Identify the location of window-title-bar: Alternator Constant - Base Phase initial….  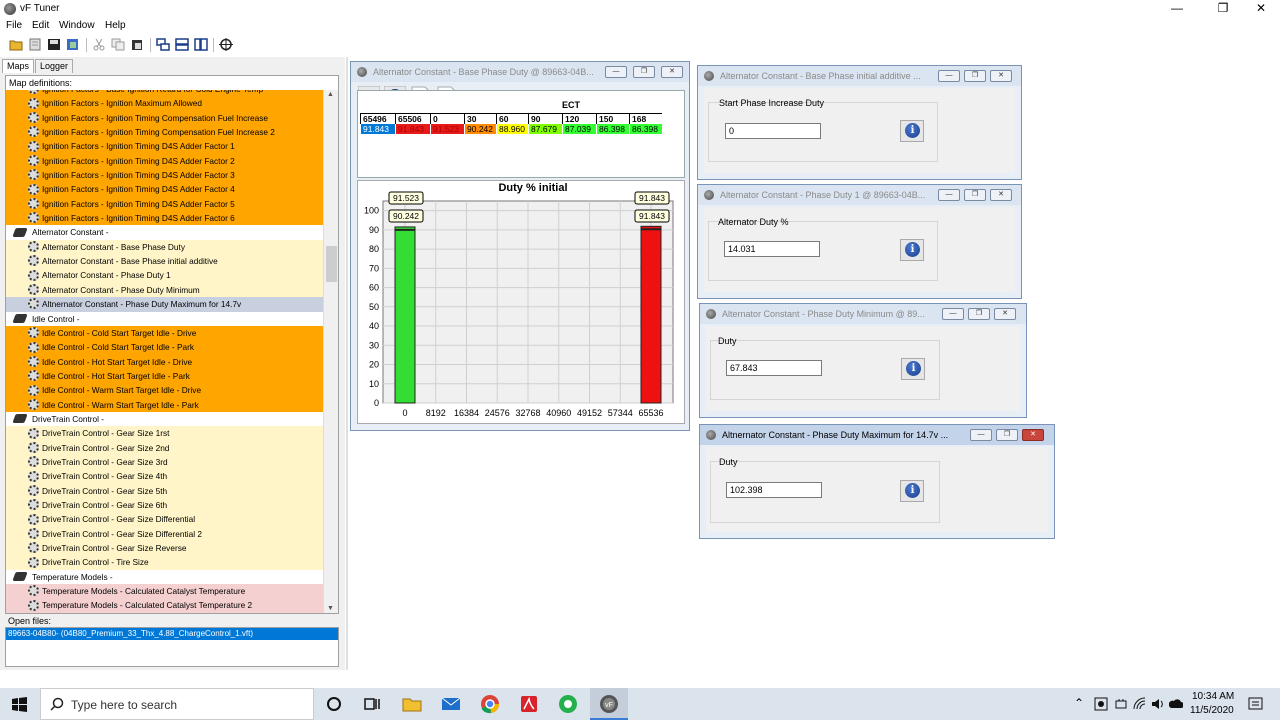
(859, 76).